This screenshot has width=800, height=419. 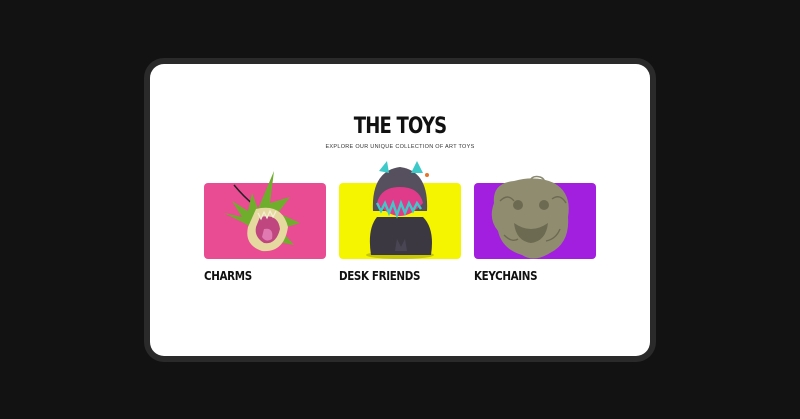 What do you see at coordinates (530, 217) in the screenshot?
I see `stone-lion-keychain-icon` at bounding box center [530, 217].